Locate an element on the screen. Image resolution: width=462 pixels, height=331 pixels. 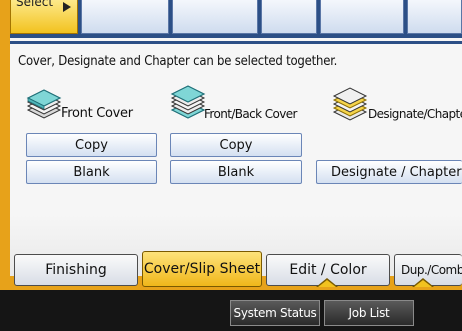
divider is located at coordinates (236, 42).